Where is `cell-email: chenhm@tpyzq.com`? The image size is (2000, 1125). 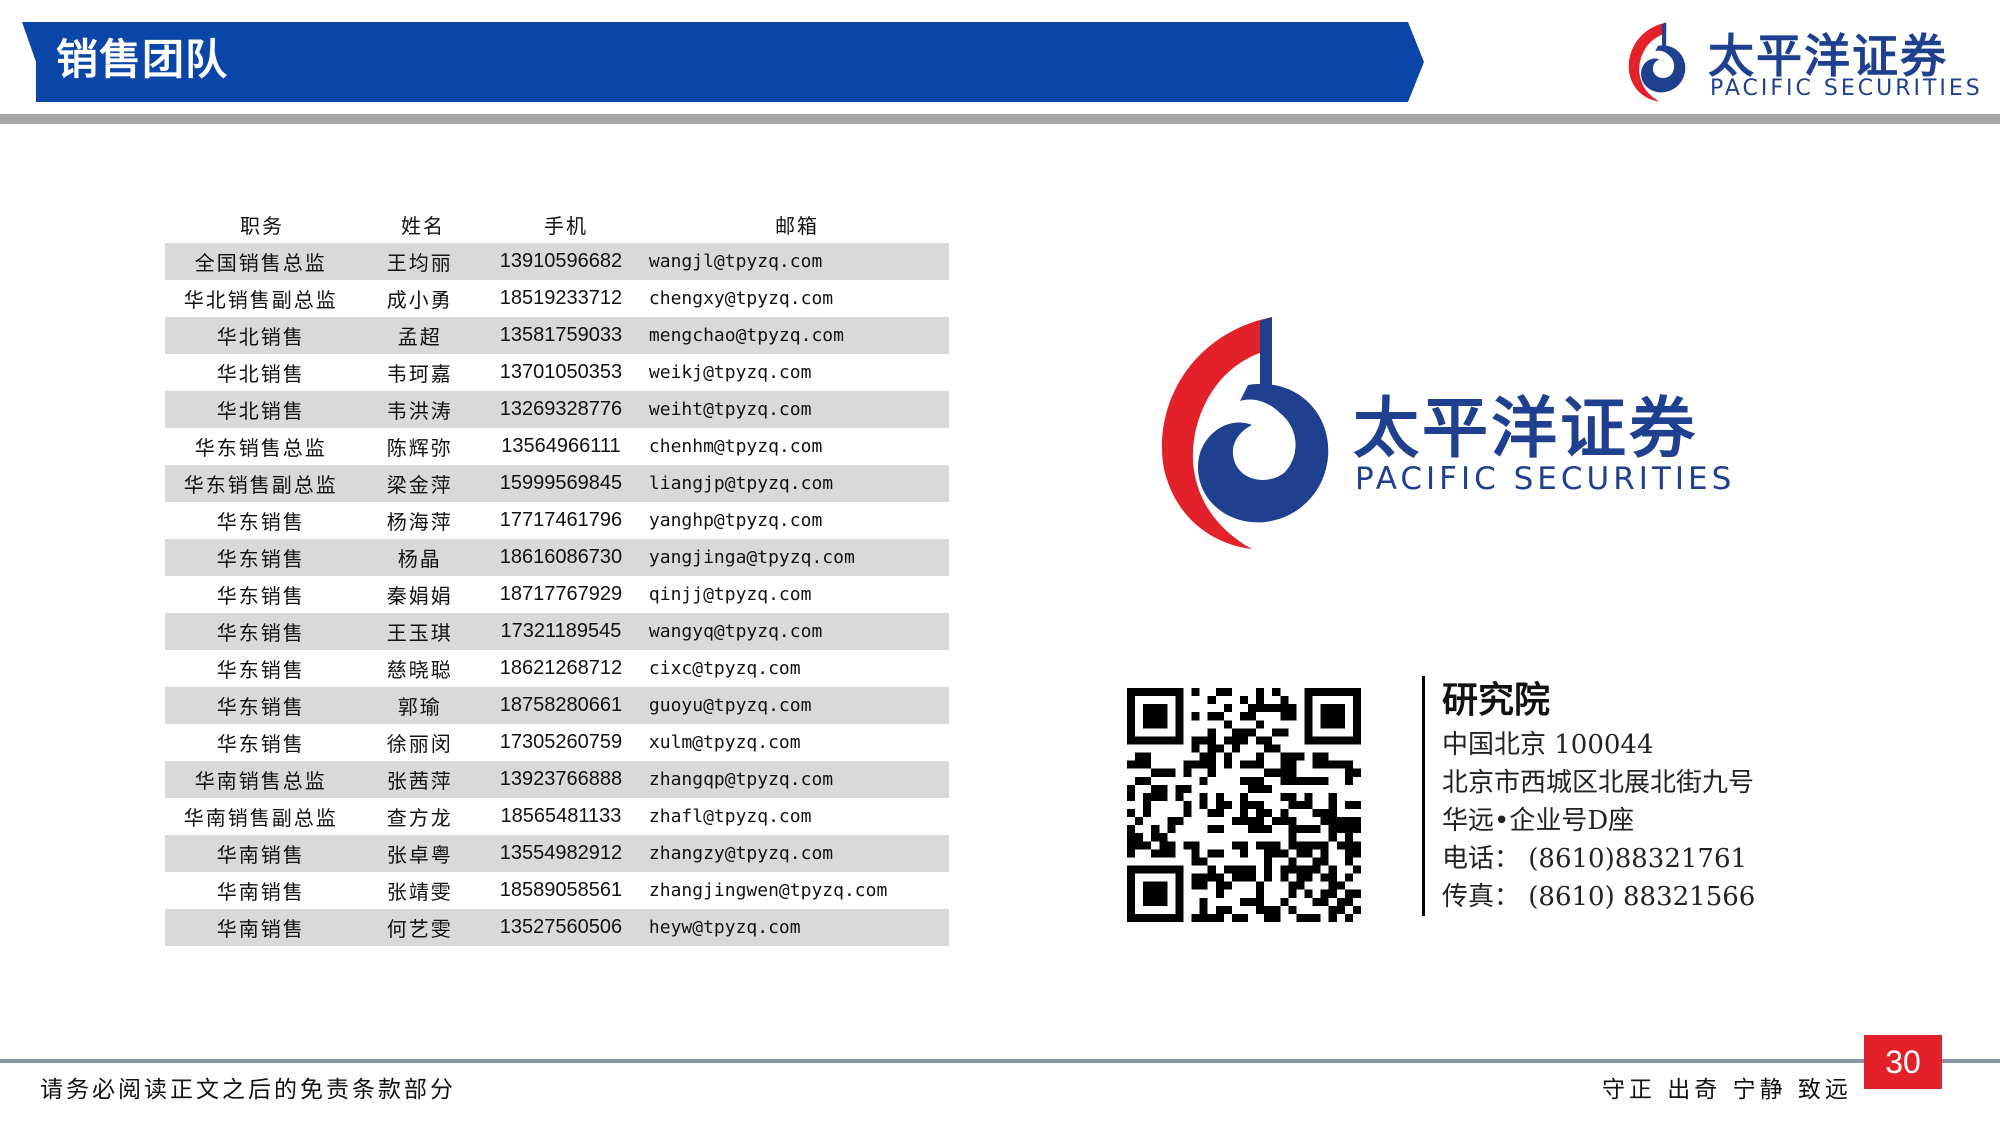 cell-email: chenhm@tpyzq.com is located at coordinates (794, 446).